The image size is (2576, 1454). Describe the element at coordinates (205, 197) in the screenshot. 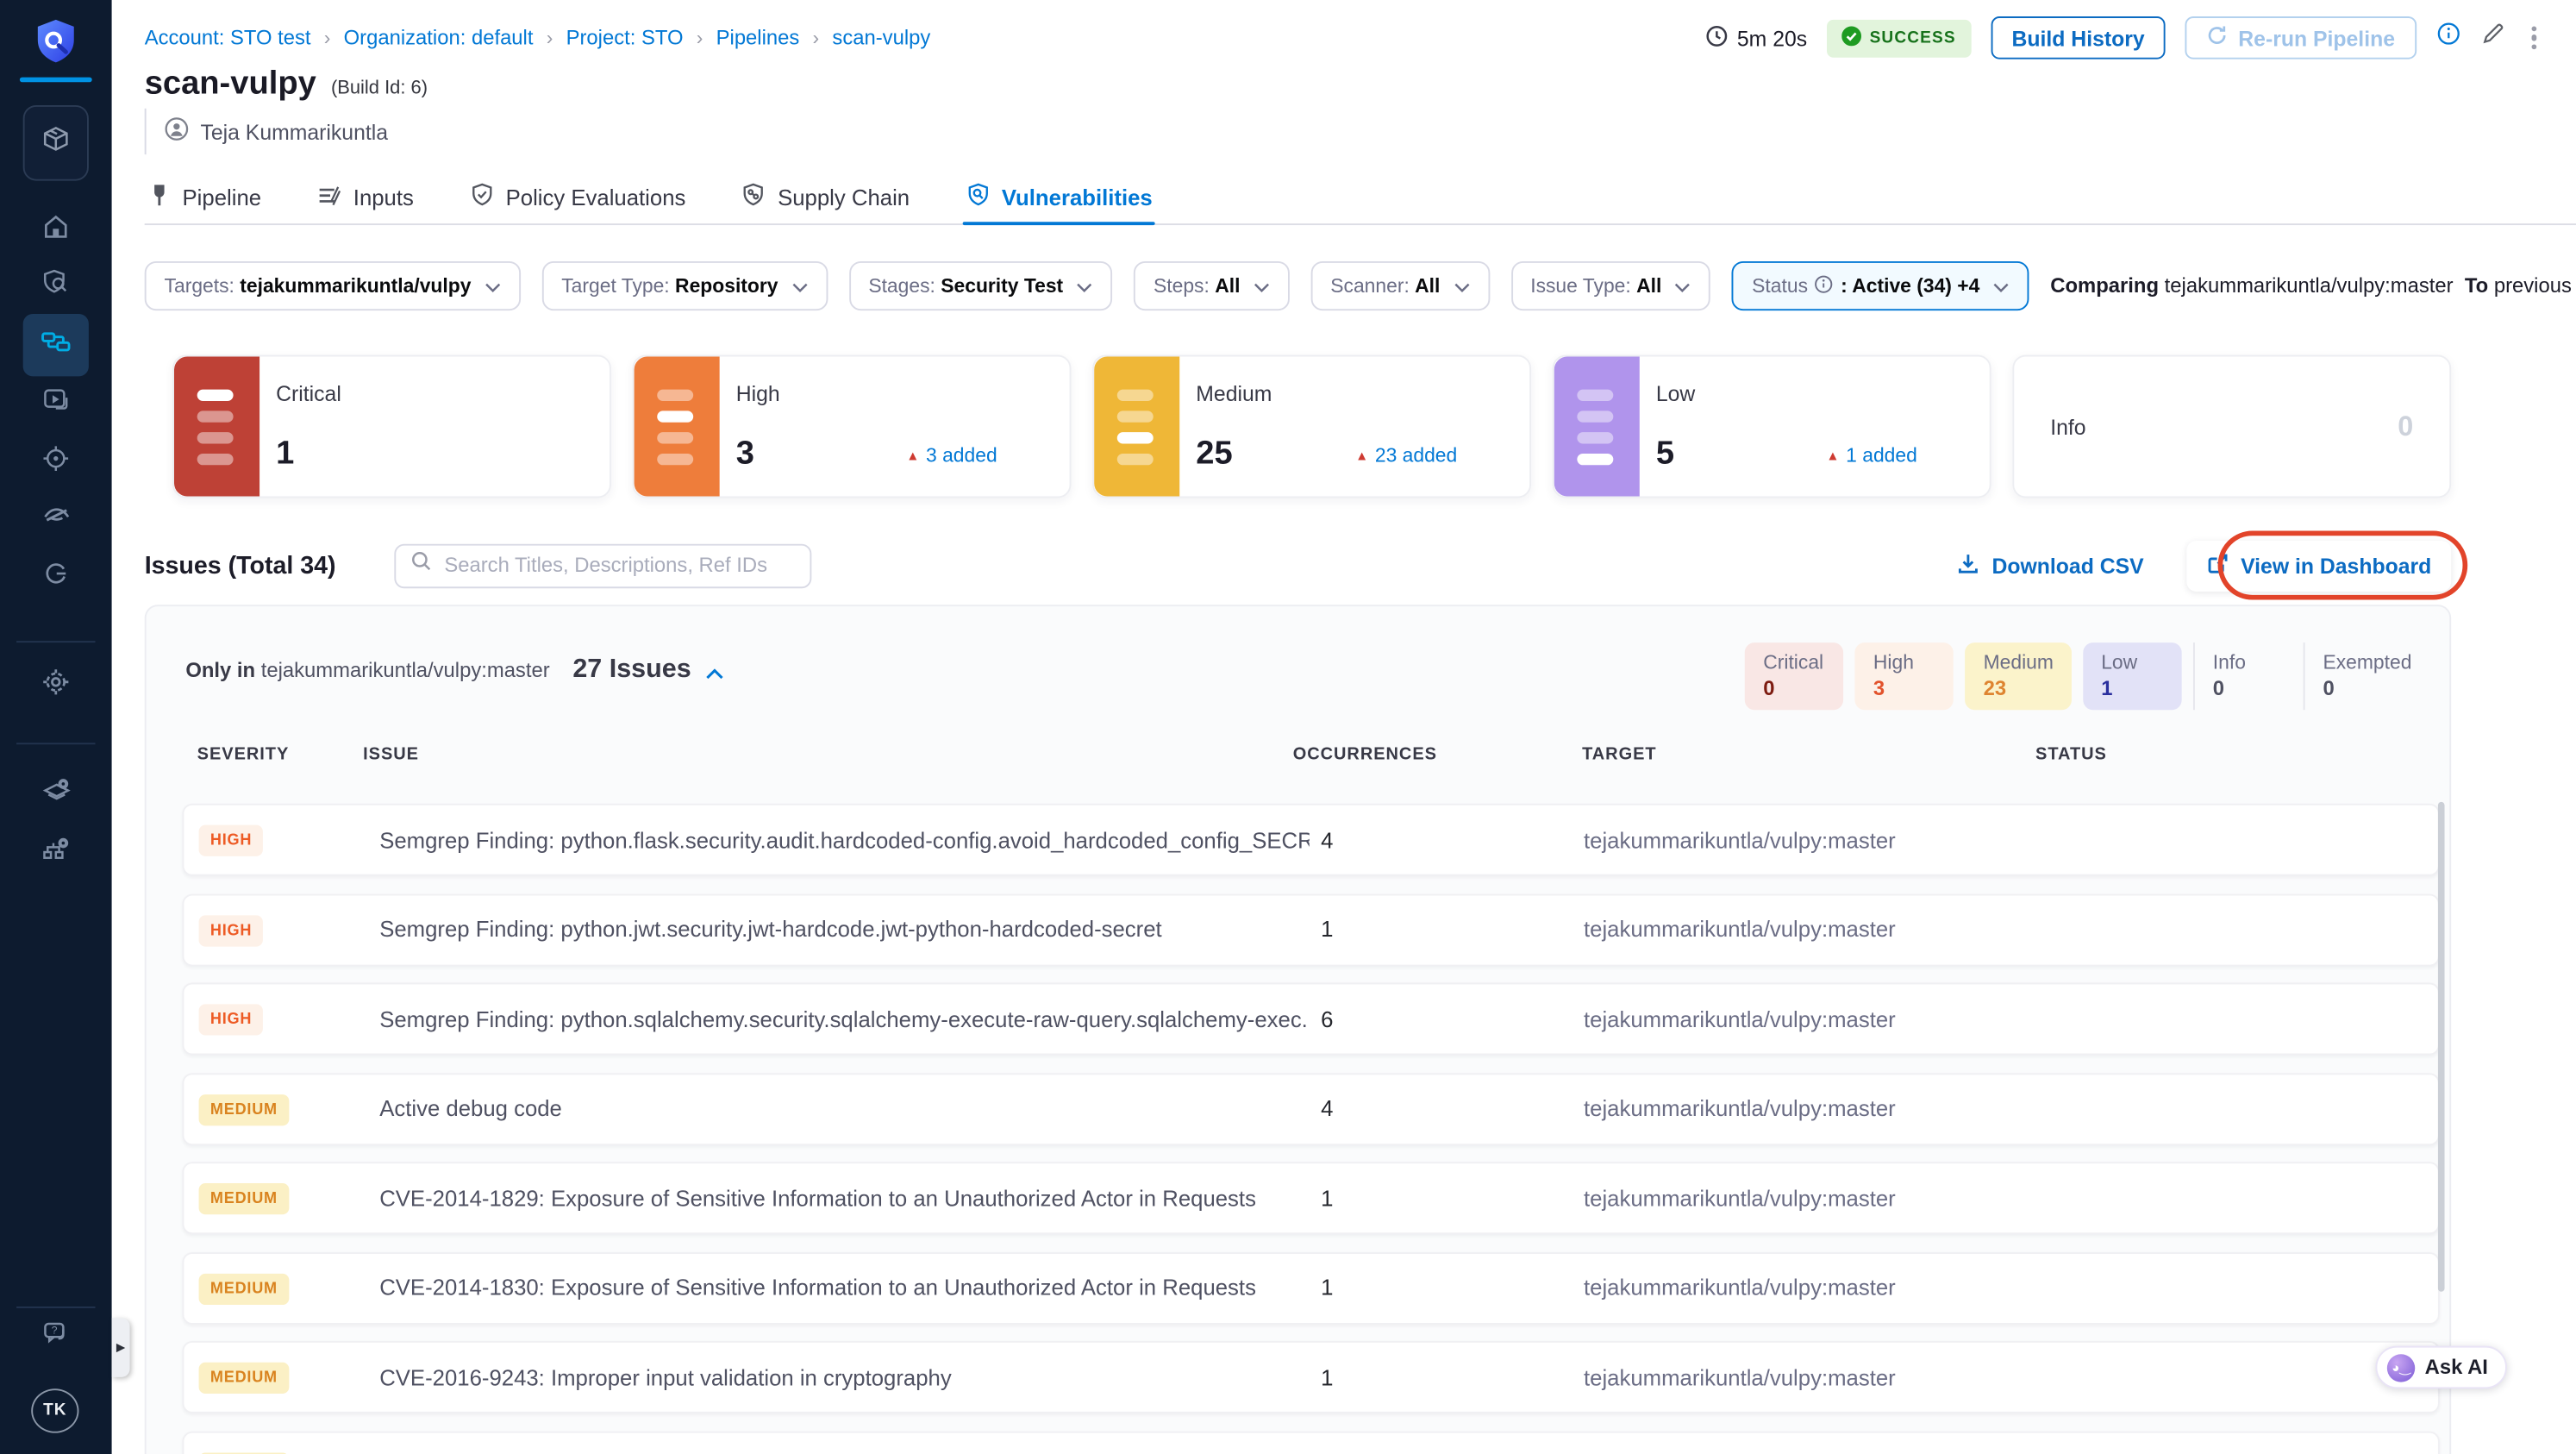

I see `tab-pipeline: Pipeline` at that location.